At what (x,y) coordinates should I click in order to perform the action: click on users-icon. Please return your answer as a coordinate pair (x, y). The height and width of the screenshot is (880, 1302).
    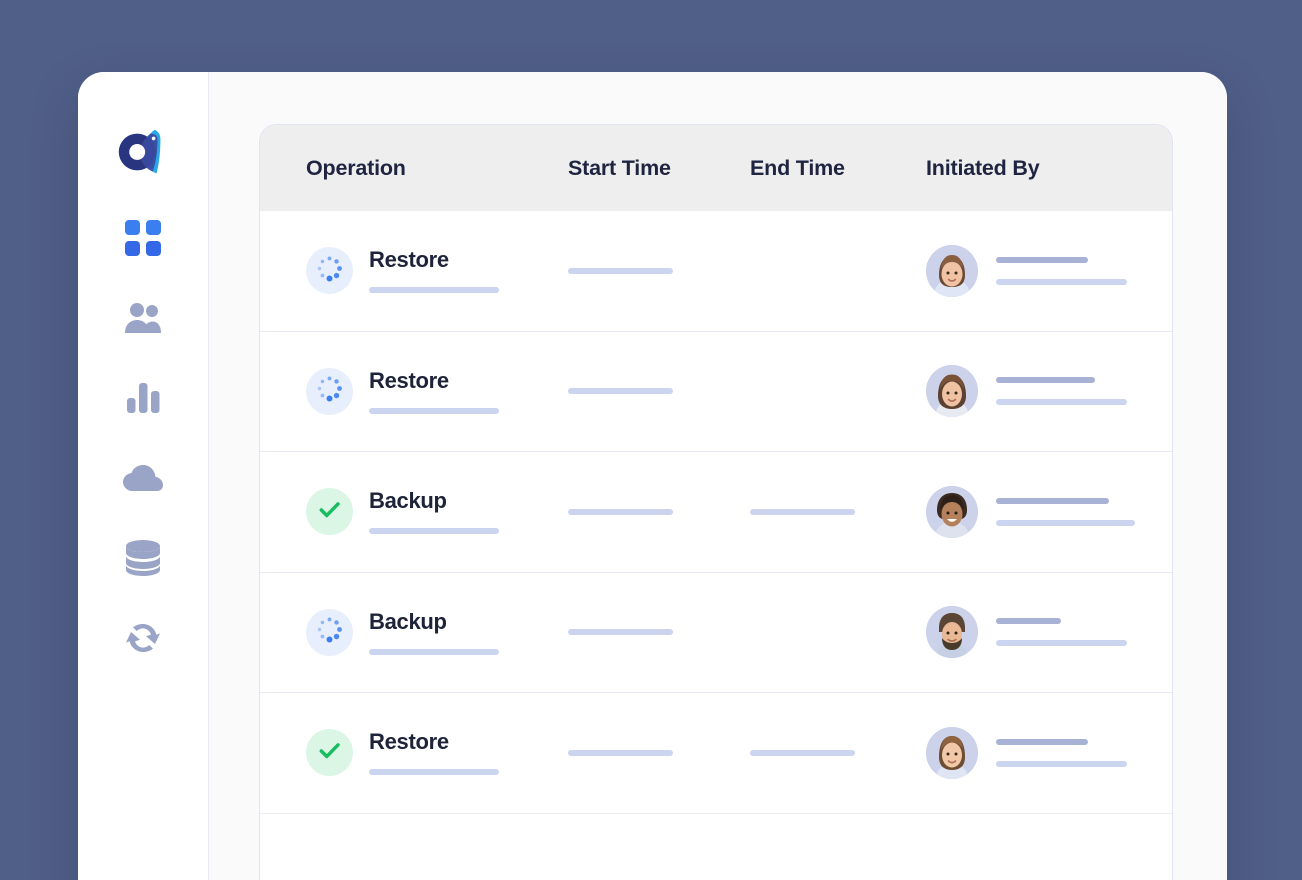
    Looking at the image, I should click on (143, 318).